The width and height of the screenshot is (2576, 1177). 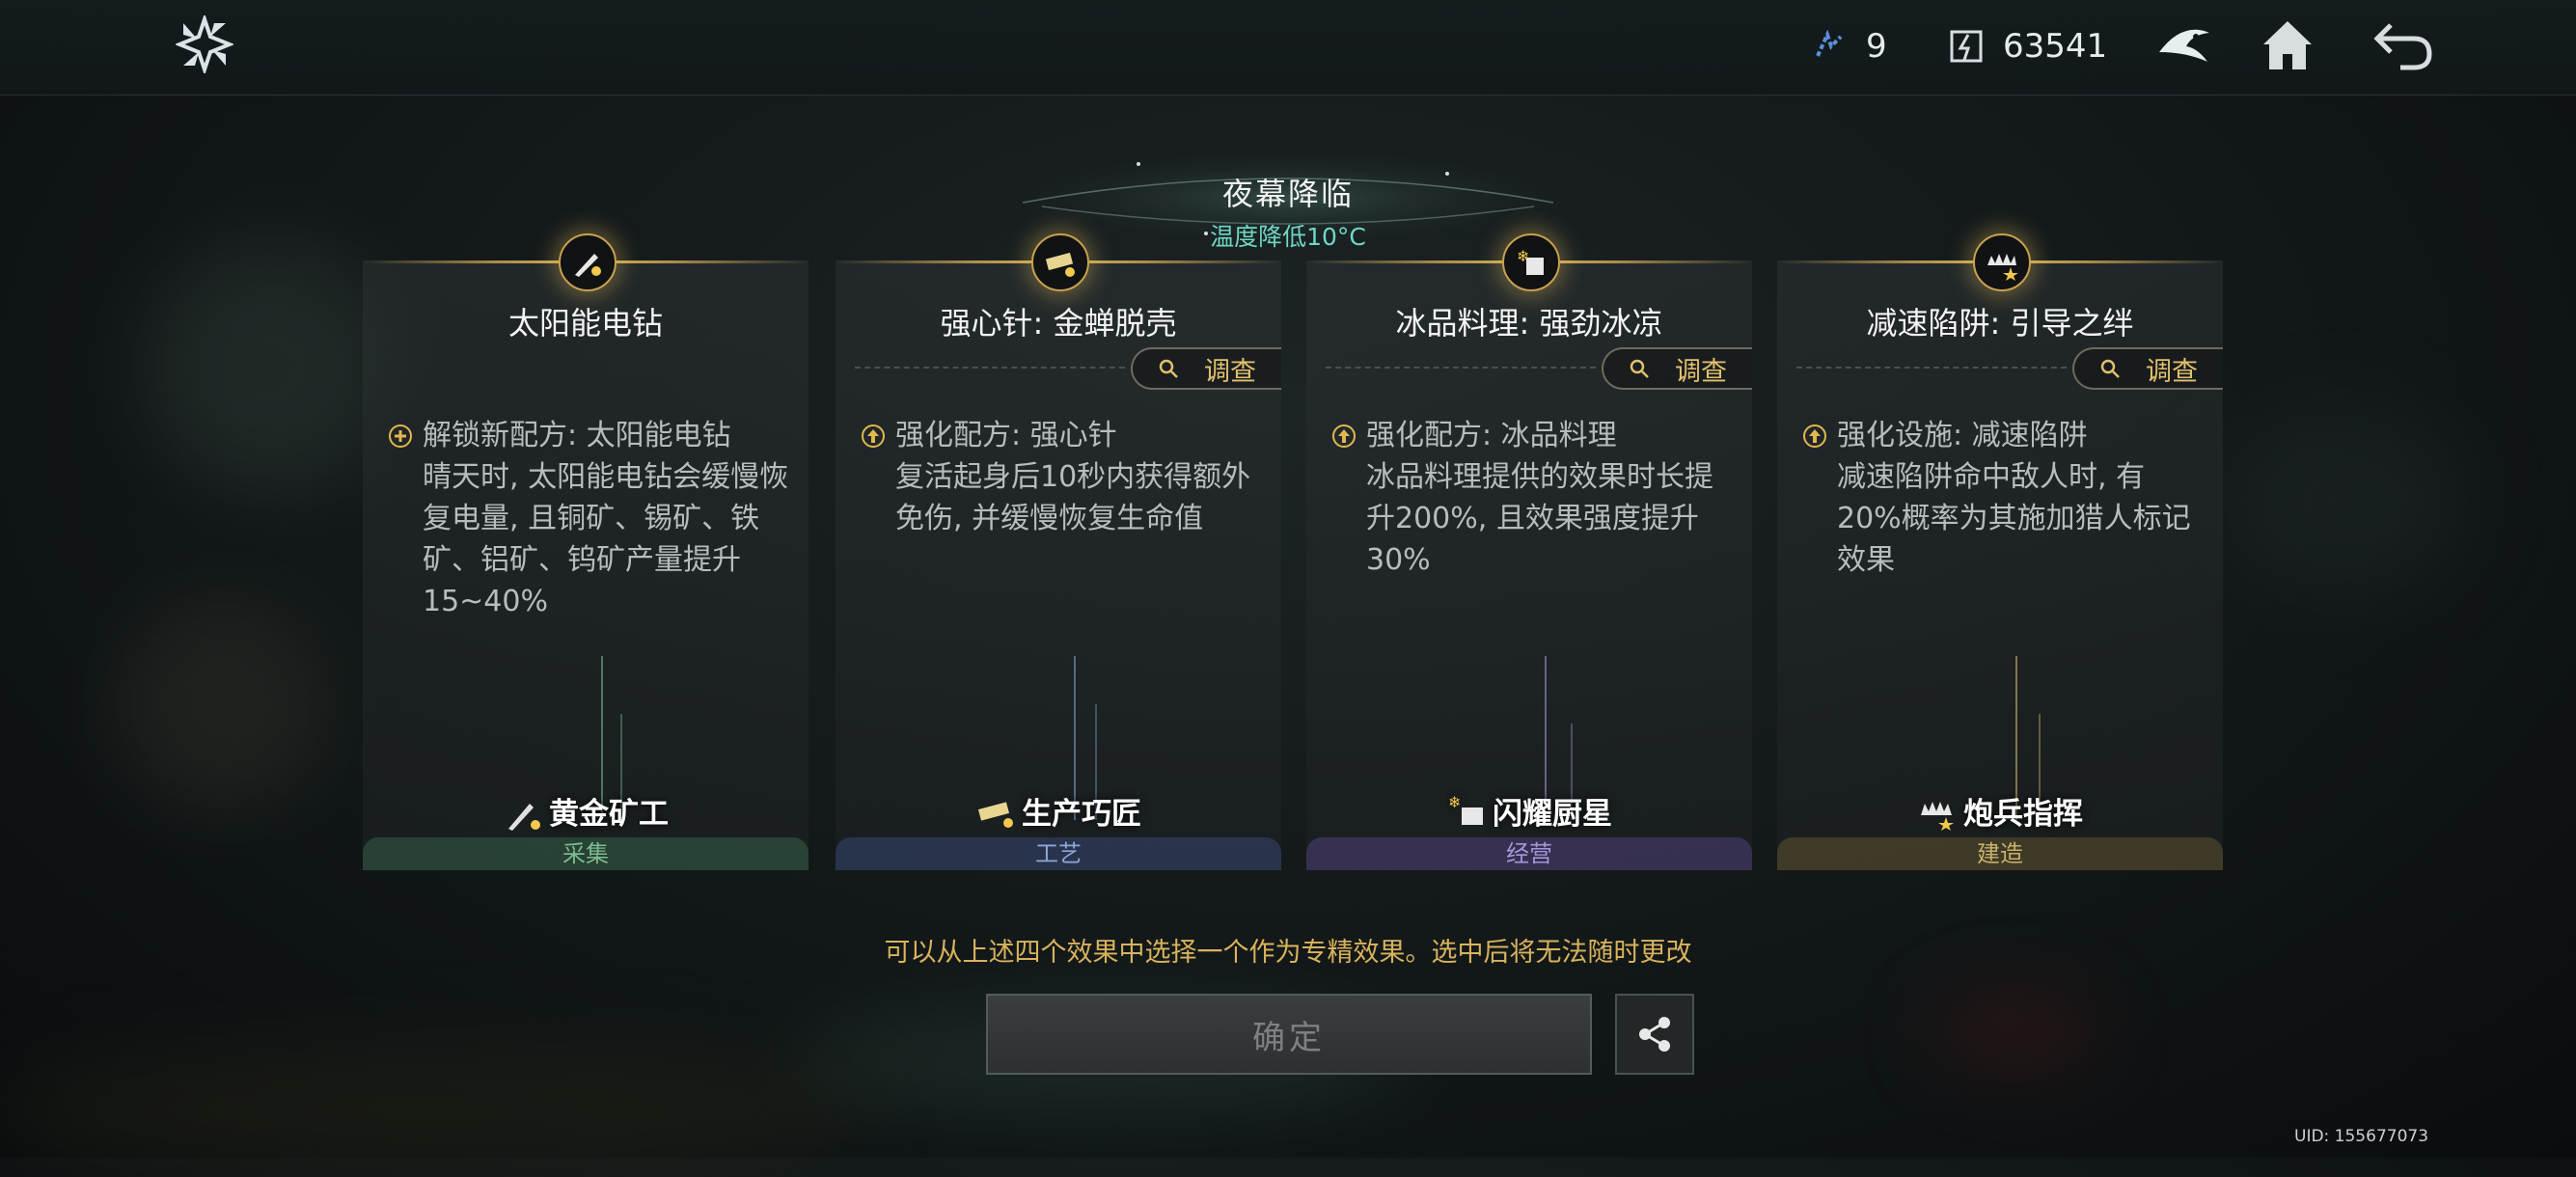 I want to click on effect-body: 冰品料理提供的效果时长提升200%, 且效果强度提升30%, so click(x=1539, y=518).